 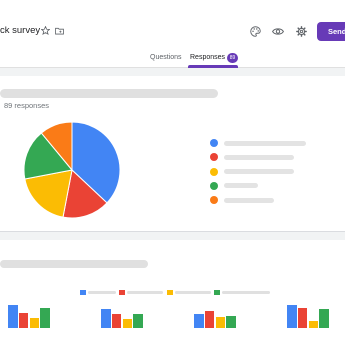 I want to click on bar-legend-dot-yellow, so click(x=170, y=292).